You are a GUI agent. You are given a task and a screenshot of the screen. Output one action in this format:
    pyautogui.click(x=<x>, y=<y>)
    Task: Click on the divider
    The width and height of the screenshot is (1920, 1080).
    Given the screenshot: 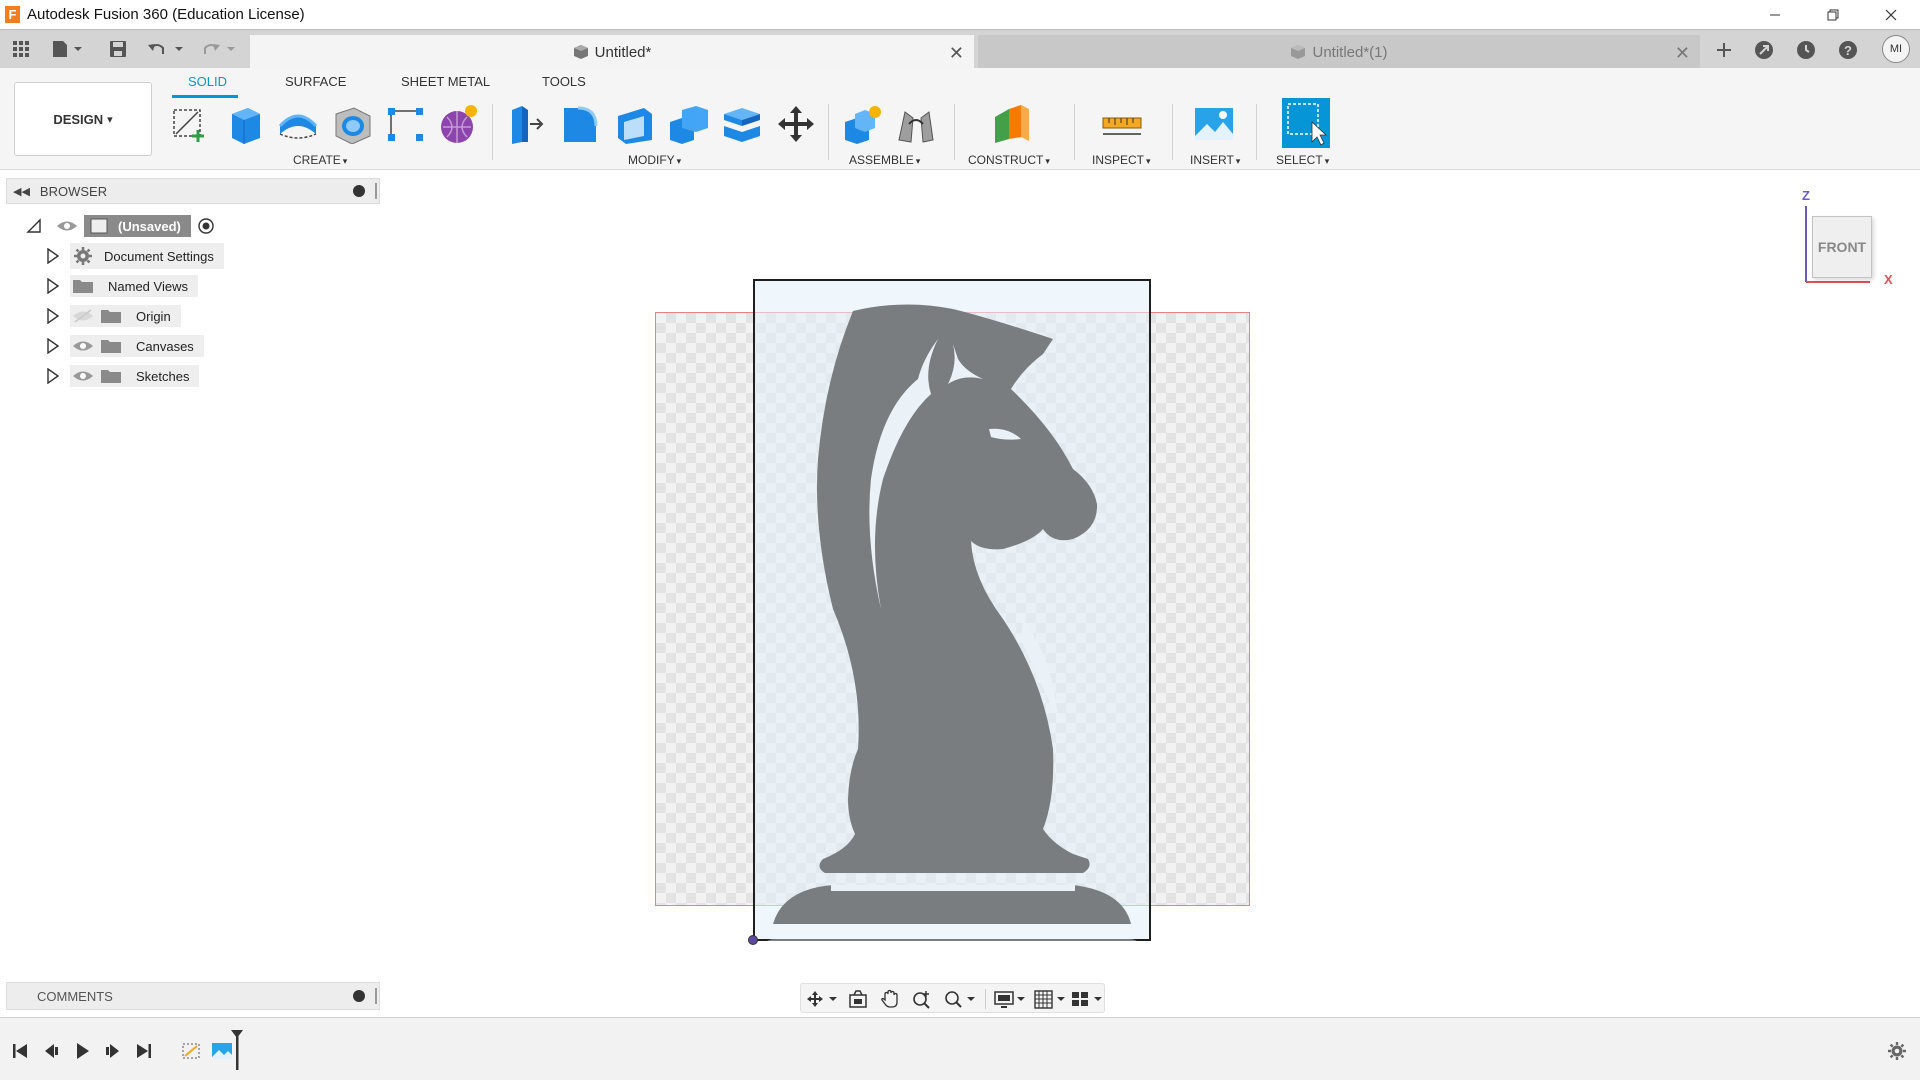 What is the action you would take?
    pyautogui.click(x=492, y=132)
    